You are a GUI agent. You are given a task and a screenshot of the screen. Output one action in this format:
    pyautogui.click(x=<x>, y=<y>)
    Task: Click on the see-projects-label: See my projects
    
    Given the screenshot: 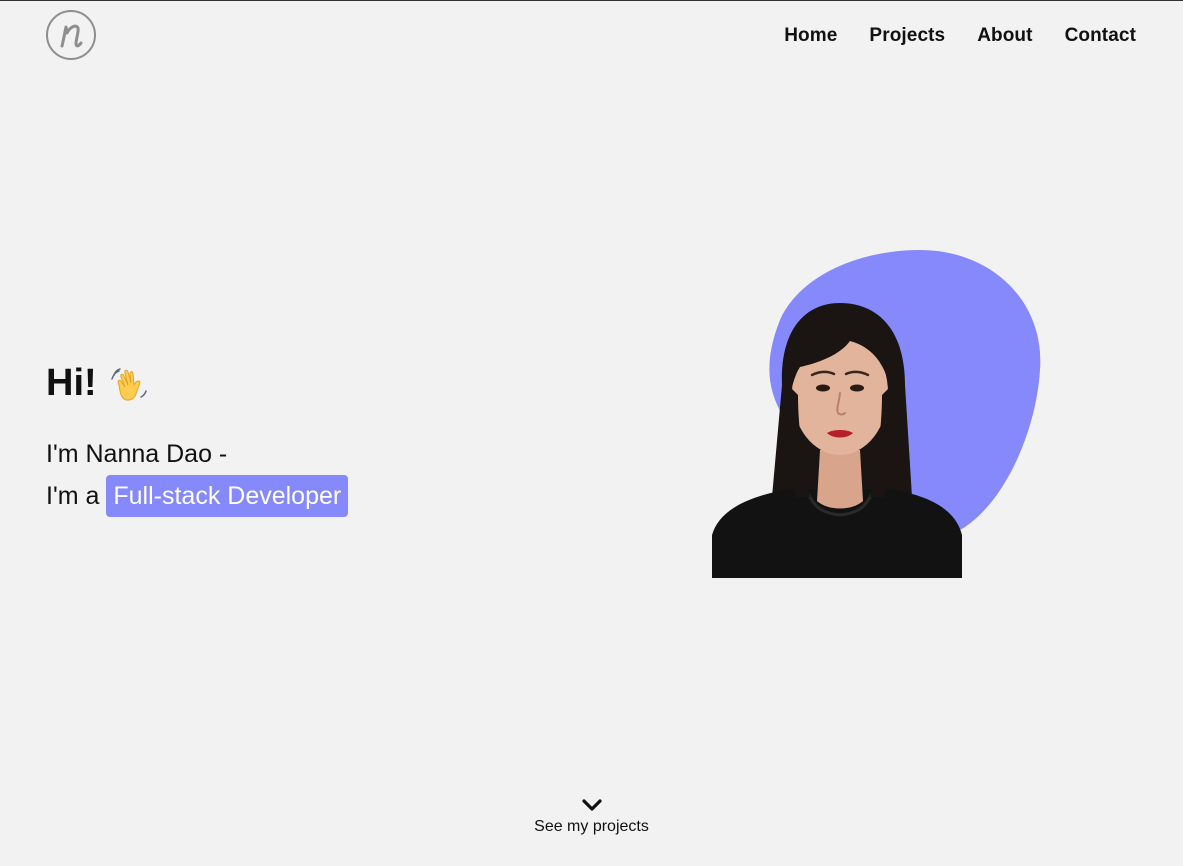 What is the action you would take?
    pyautogui.click(x=591, y=826)
    